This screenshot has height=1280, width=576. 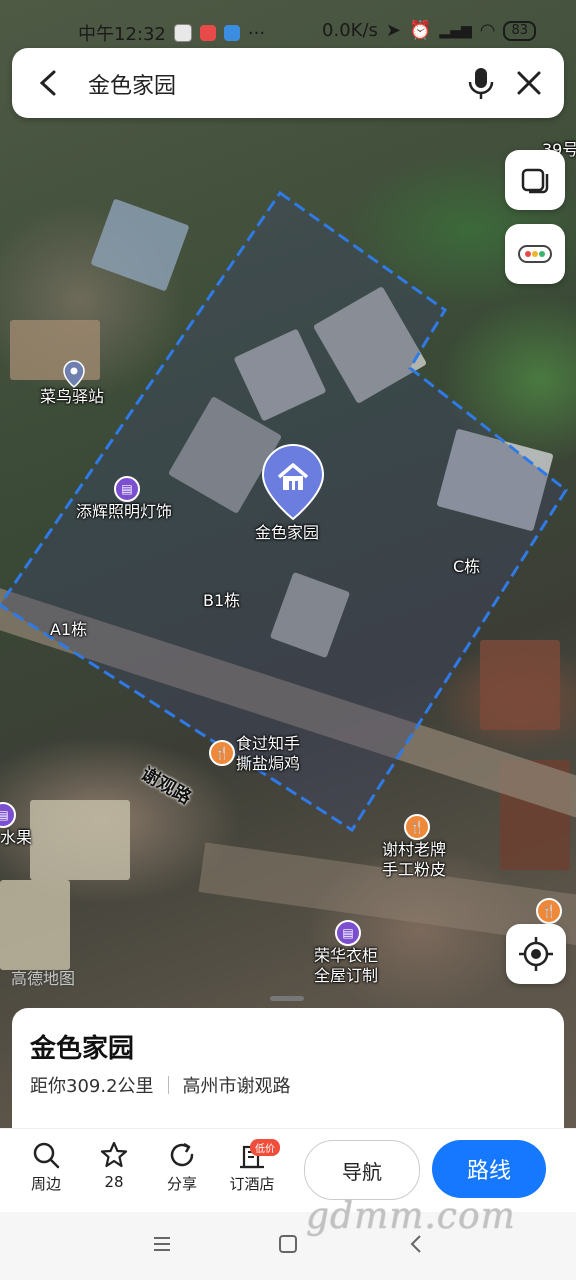 I want to click on layers-icon, so click(x=535, y=181).